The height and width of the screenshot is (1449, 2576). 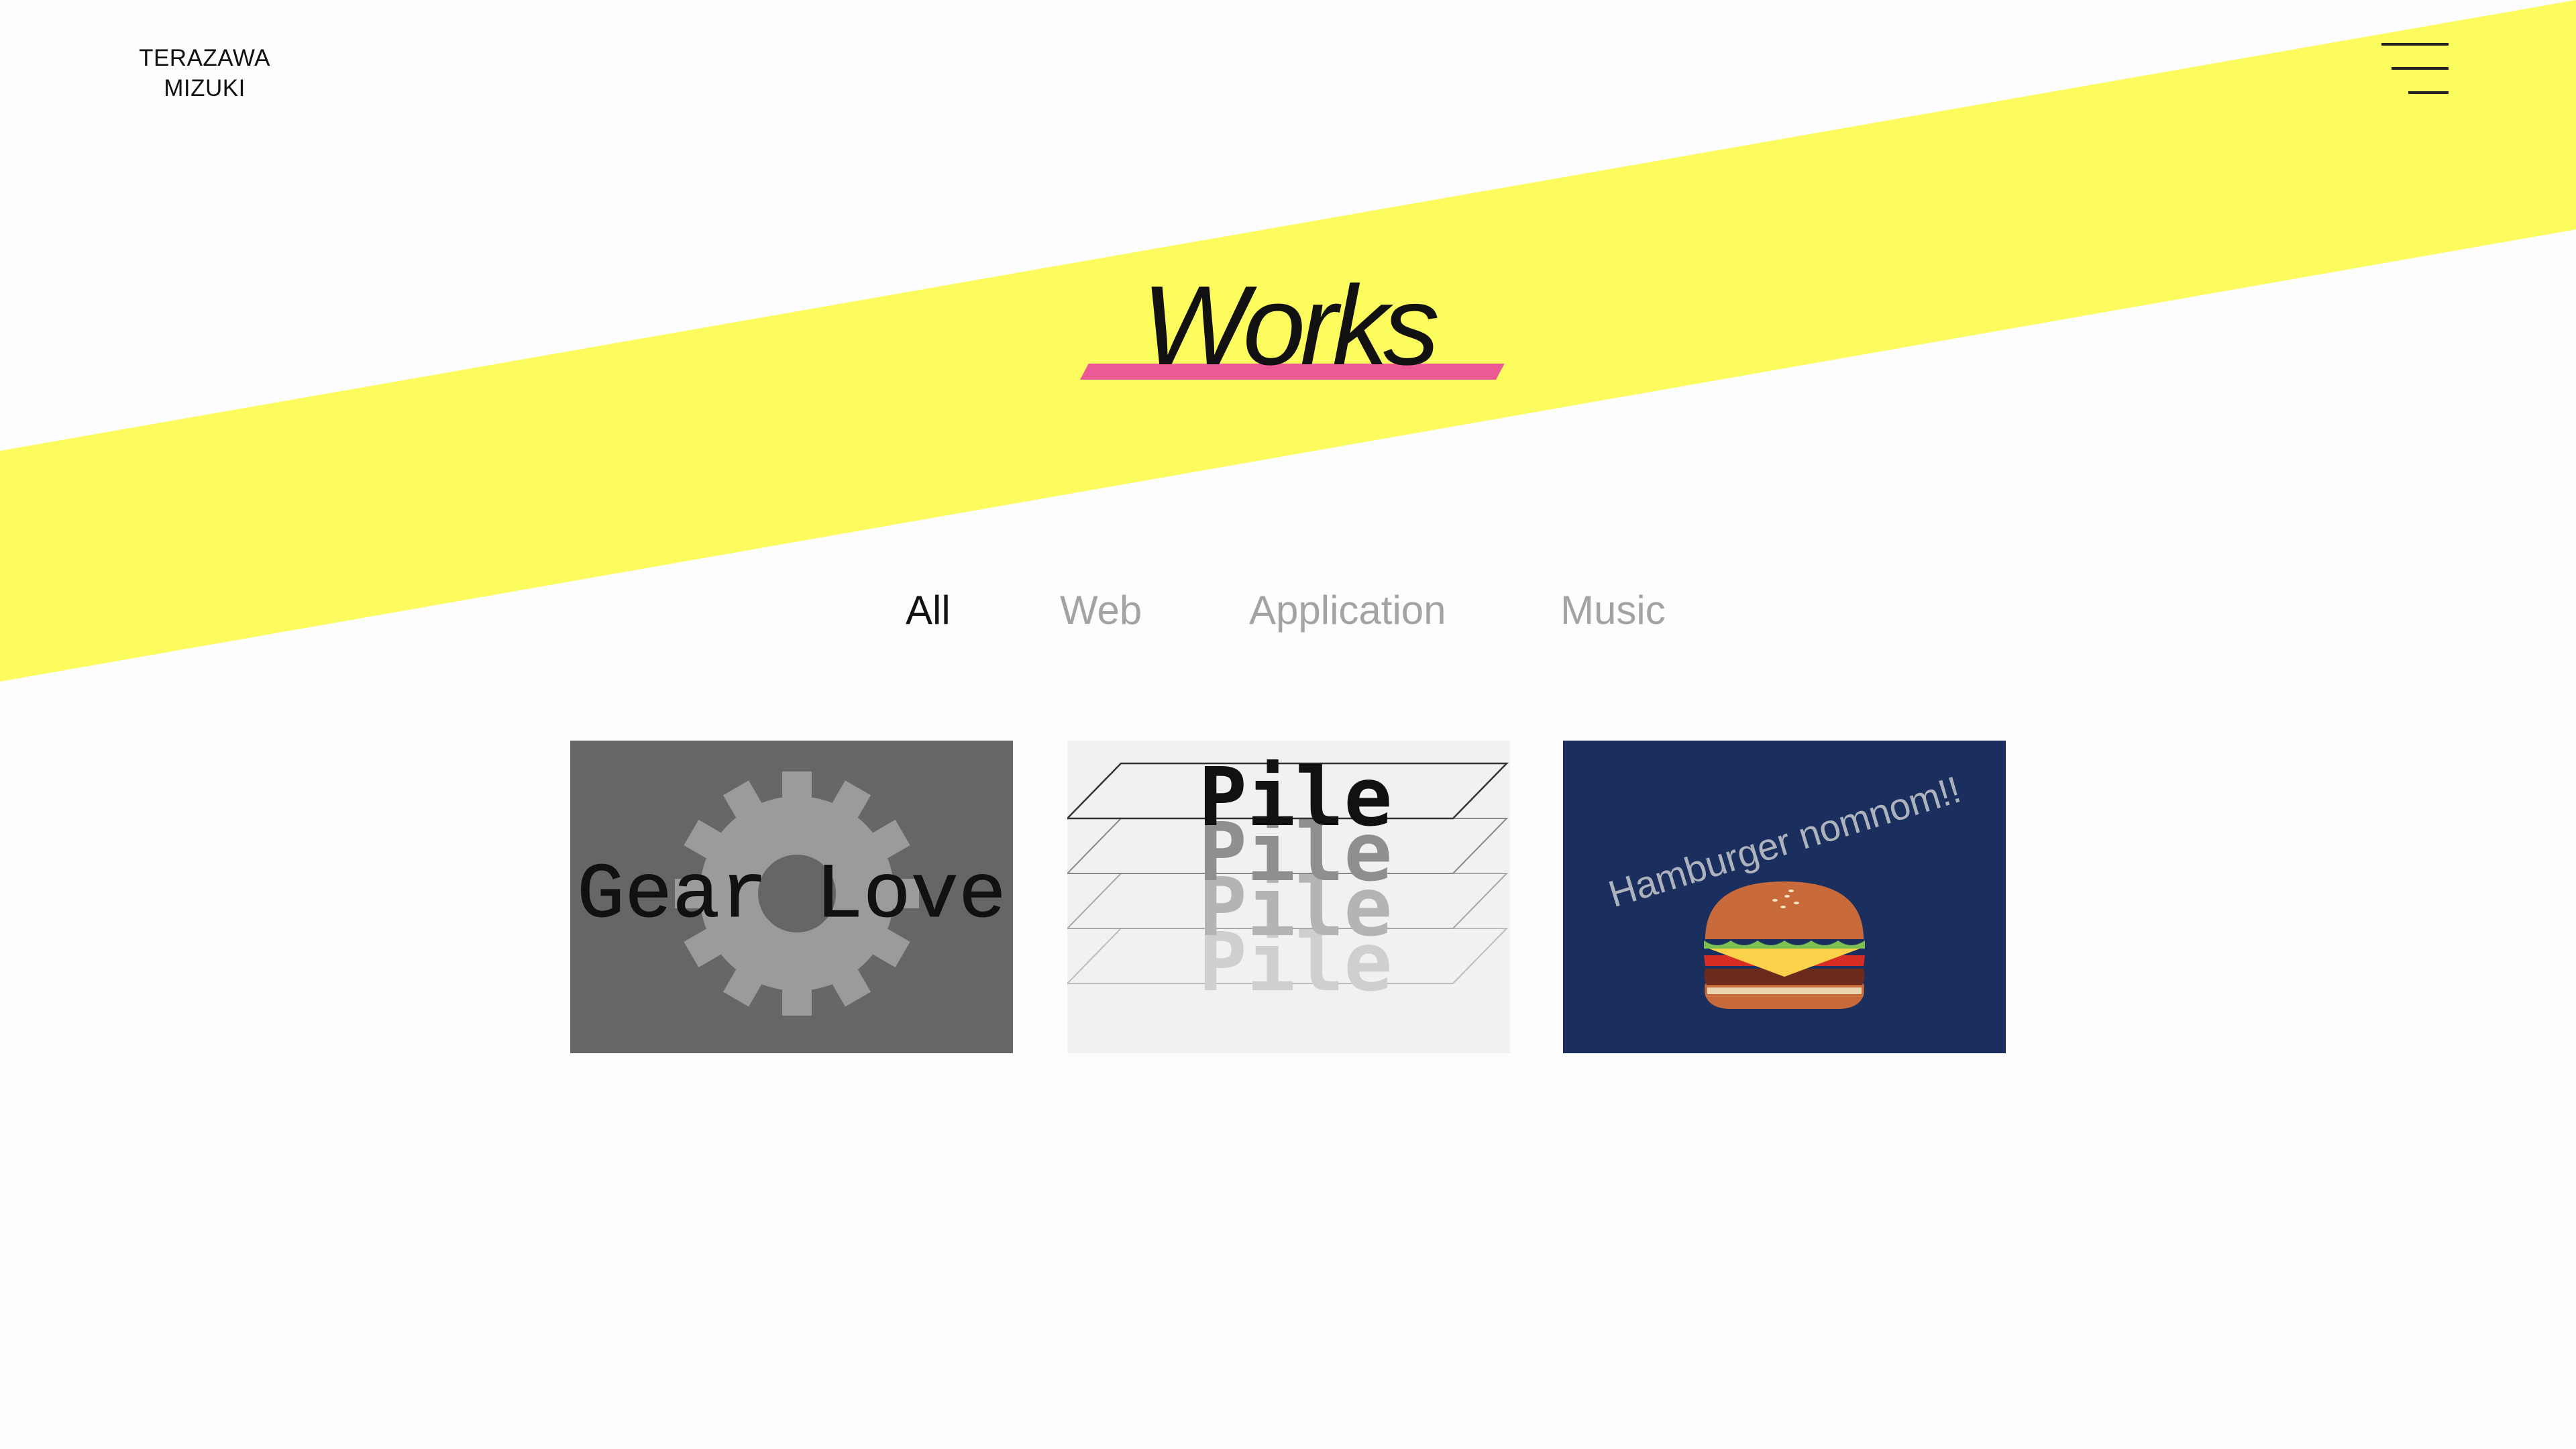 I want to click on tab-music: Music, so click(x=1613, y=610).